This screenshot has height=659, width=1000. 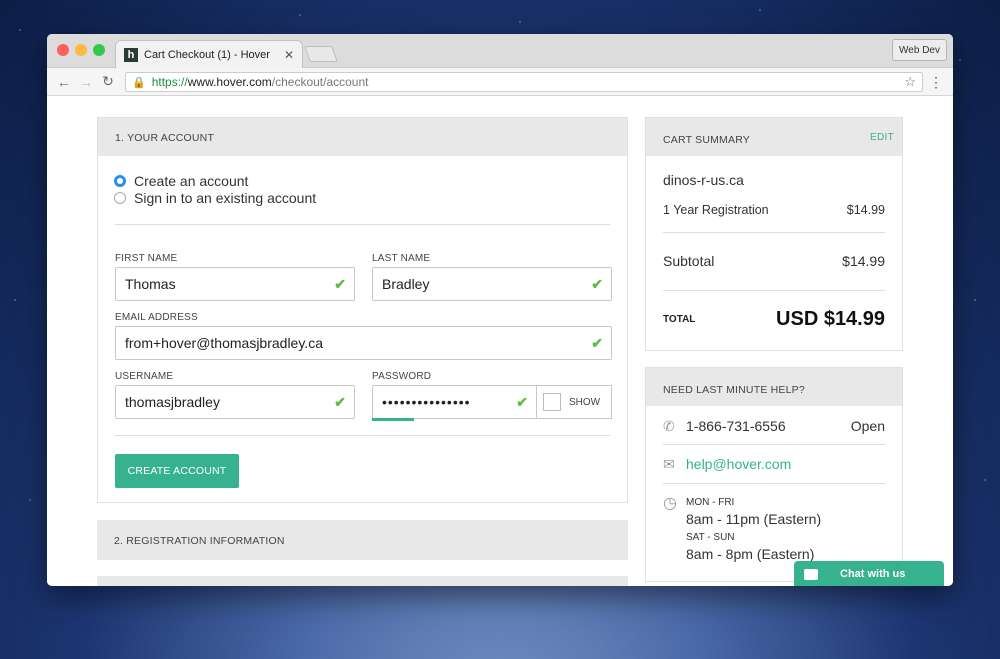 What do you see at coordinates (689, 261) in the screenshot?
I see `subtotal-label: Subtotal` at bounding box center [689, 261].